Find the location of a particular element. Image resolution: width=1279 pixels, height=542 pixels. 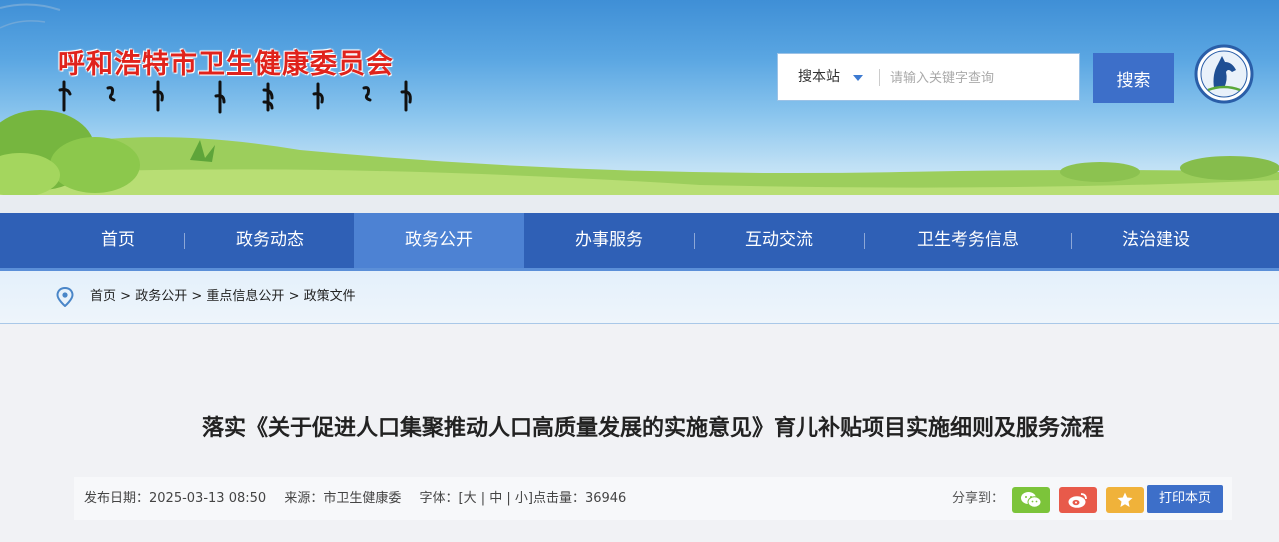

wechat-icon is located at coordinates (1031, 500).